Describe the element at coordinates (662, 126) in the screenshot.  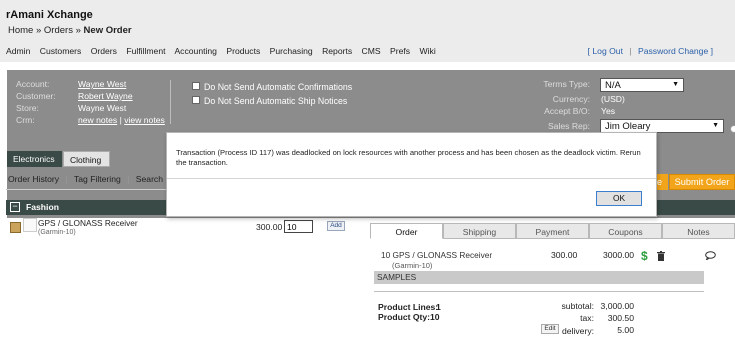
I see `sales-rep-select: Jim Oleary ▼` at that location.